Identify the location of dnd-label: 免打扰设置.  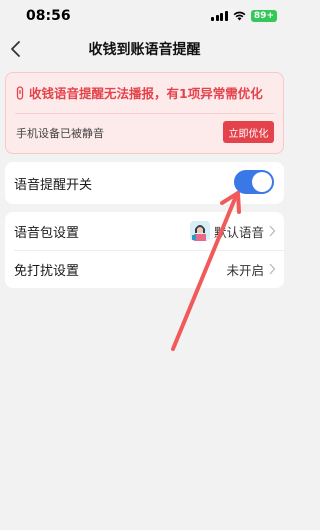
(47, 271).